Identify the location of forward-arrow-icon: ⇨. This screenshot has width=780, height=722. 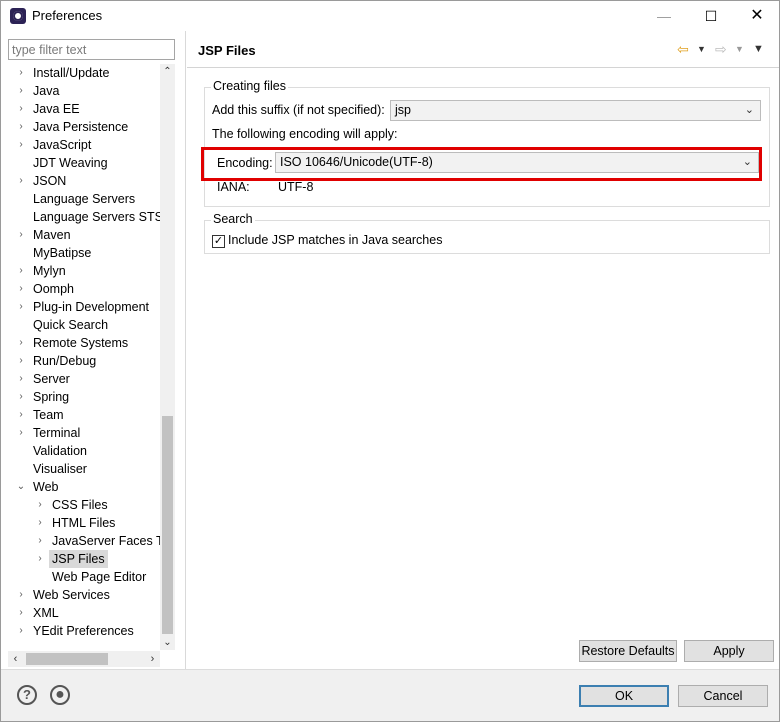
(721, 49).